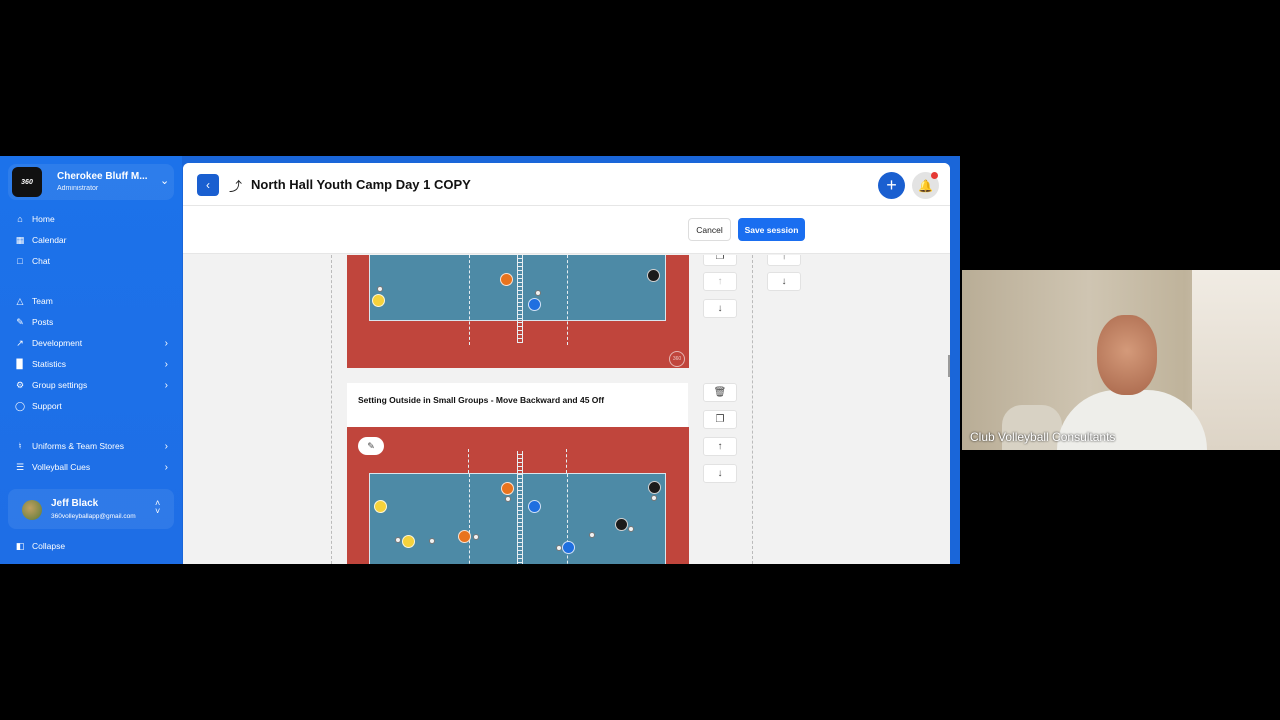 Image resolution: width=1280 pixels, height=720 pixels. Describe the element at coordinates (20, 405) in the screenshot. I see `support-icon: ◯` at that location.